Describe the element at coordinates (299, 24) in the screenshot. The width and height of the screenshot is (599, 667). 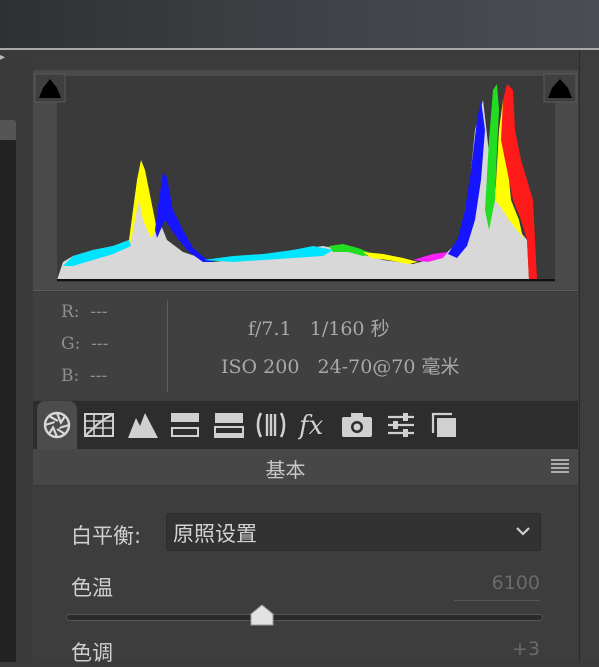
I see `window-top-bar` at that location.